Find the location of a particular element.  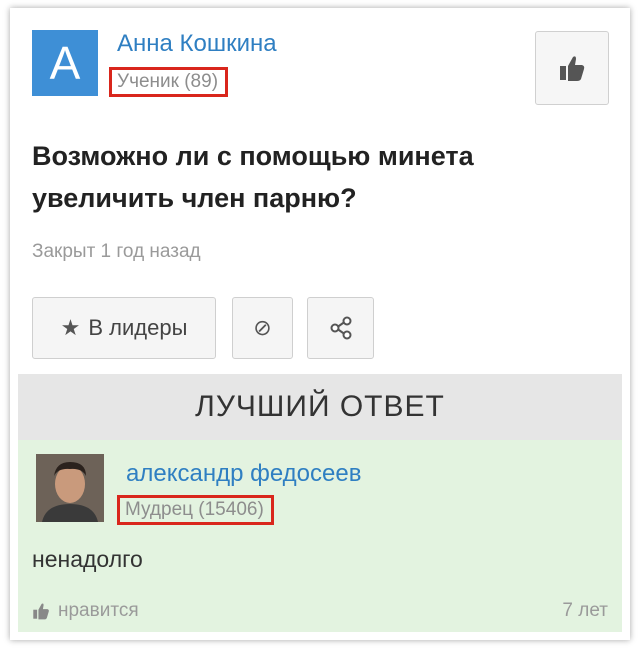

answer-author-avatar is located at coordinates (70, 488).